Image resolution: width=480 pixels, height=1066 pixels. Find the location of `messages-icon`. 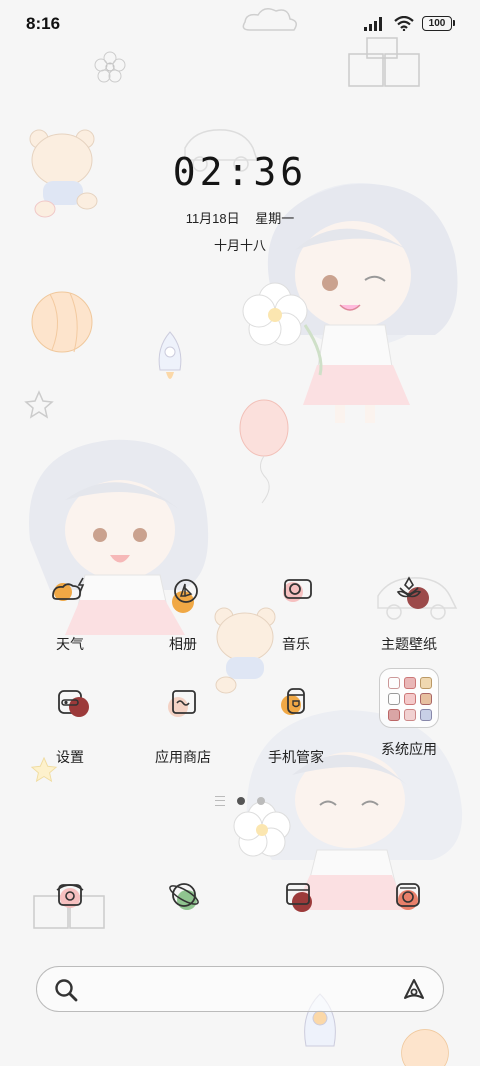

messages-icon is located at coordinates (299, 897).